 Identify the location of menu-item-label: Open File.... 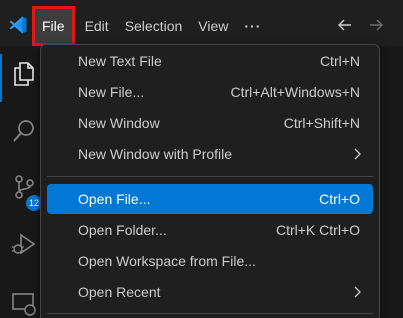
(114, 199).